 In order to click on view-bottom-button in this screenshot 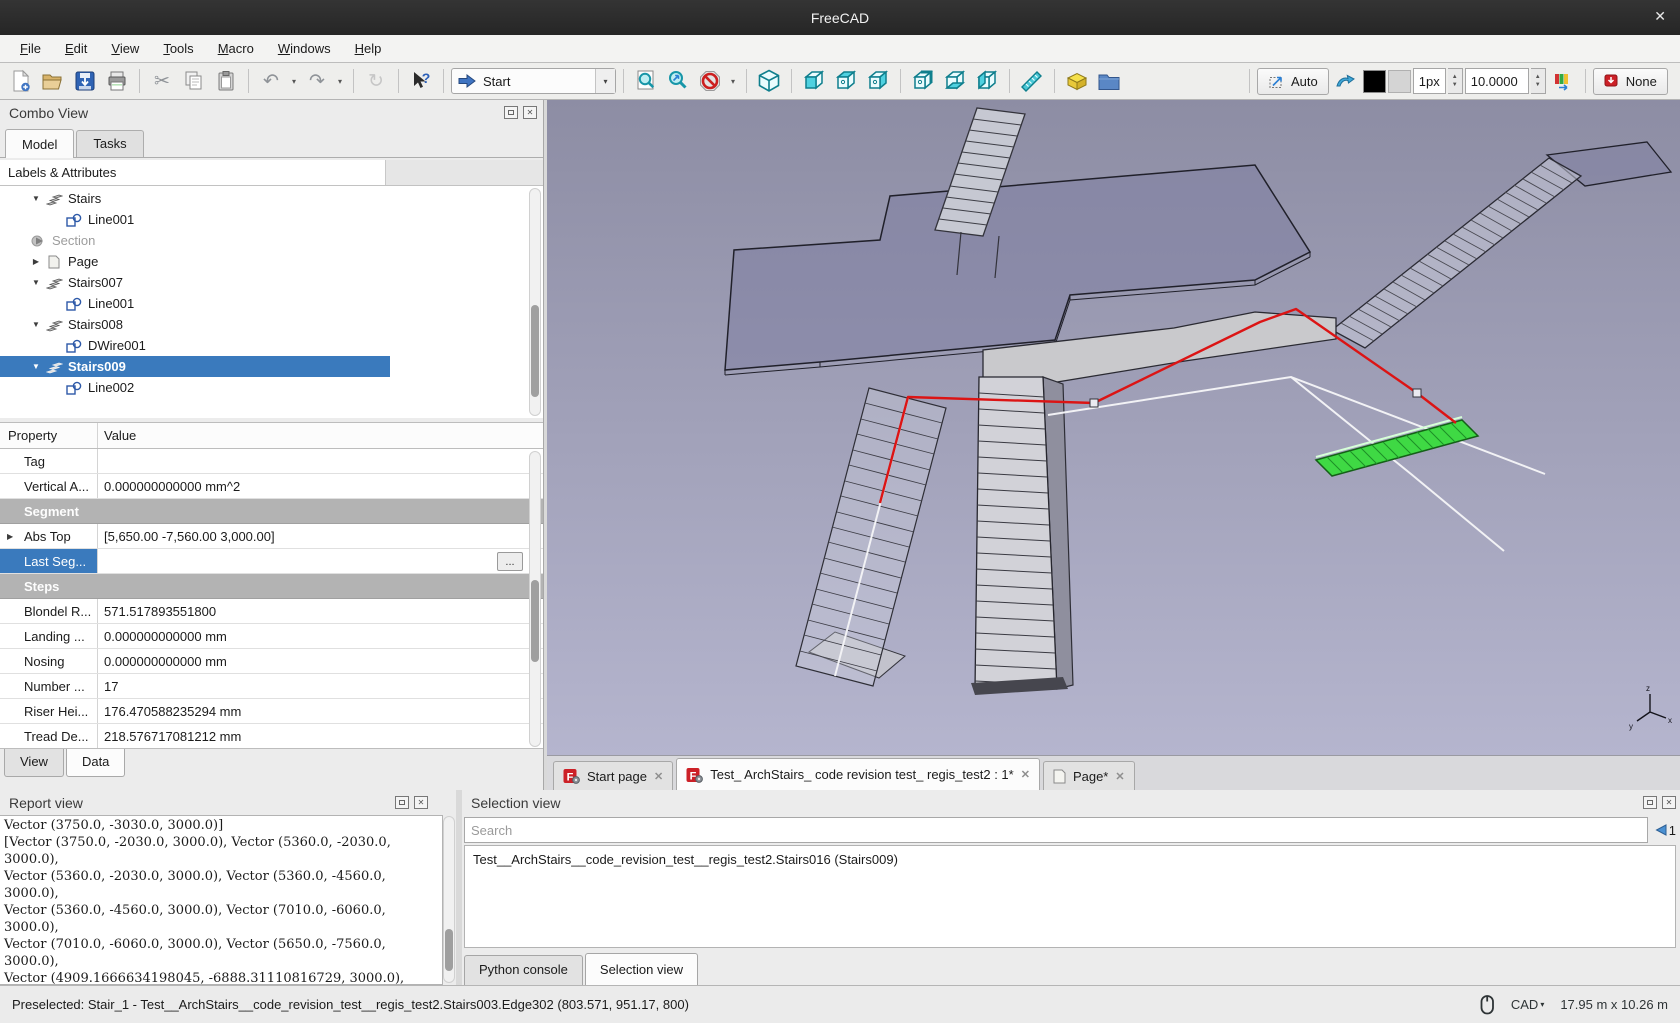, I will do `click(955, 81)`.